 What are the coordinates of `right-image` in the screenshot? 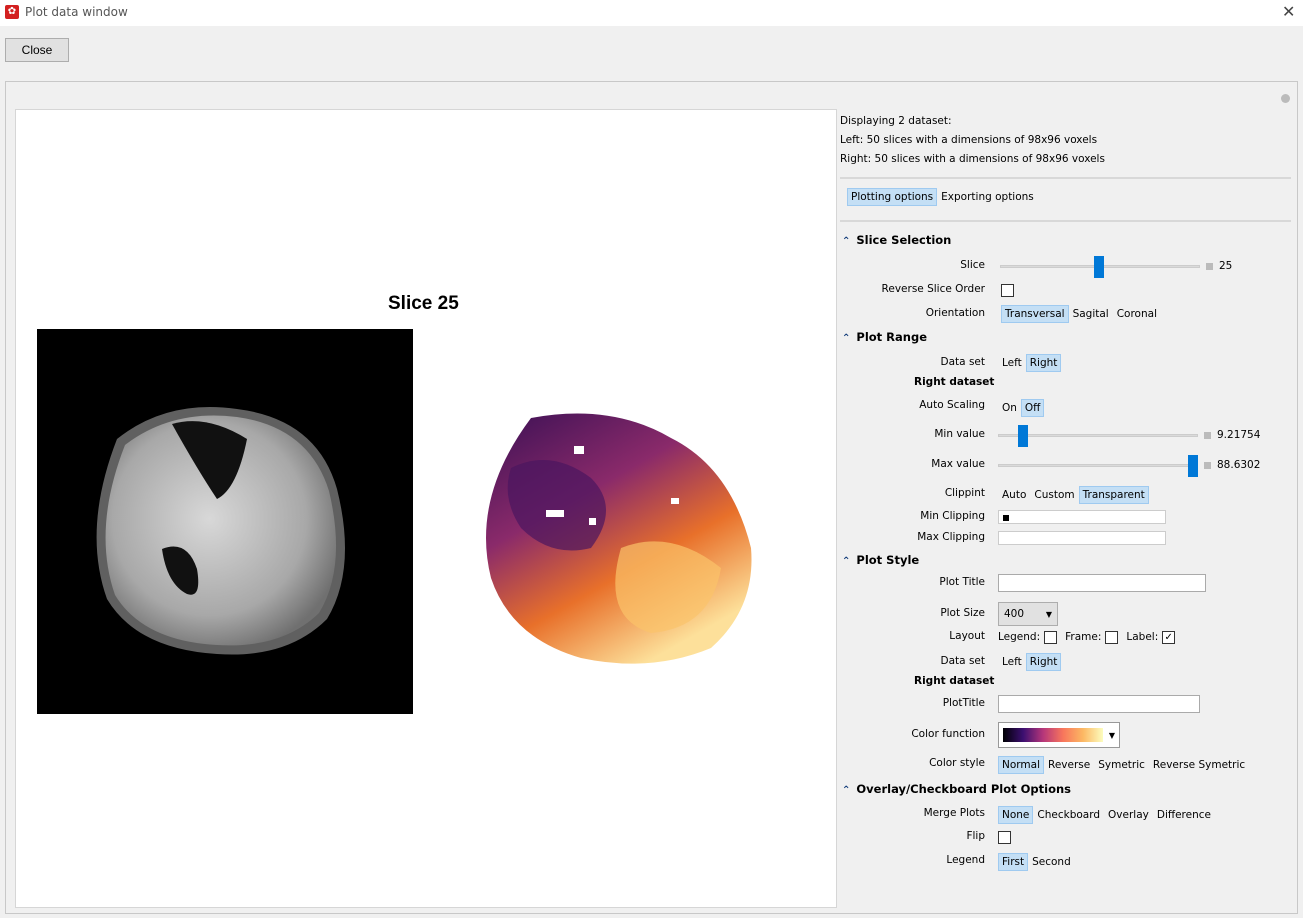 It's located at (619, 538).